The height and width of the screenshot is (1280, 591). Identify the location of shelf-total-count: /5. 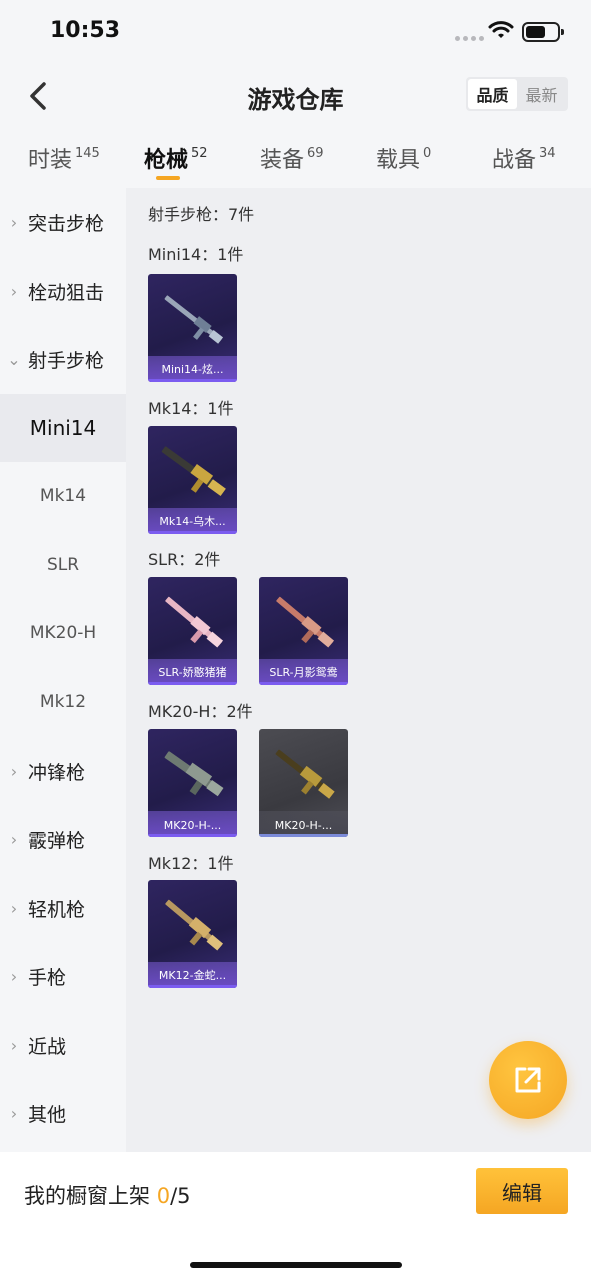
(180, 1196).